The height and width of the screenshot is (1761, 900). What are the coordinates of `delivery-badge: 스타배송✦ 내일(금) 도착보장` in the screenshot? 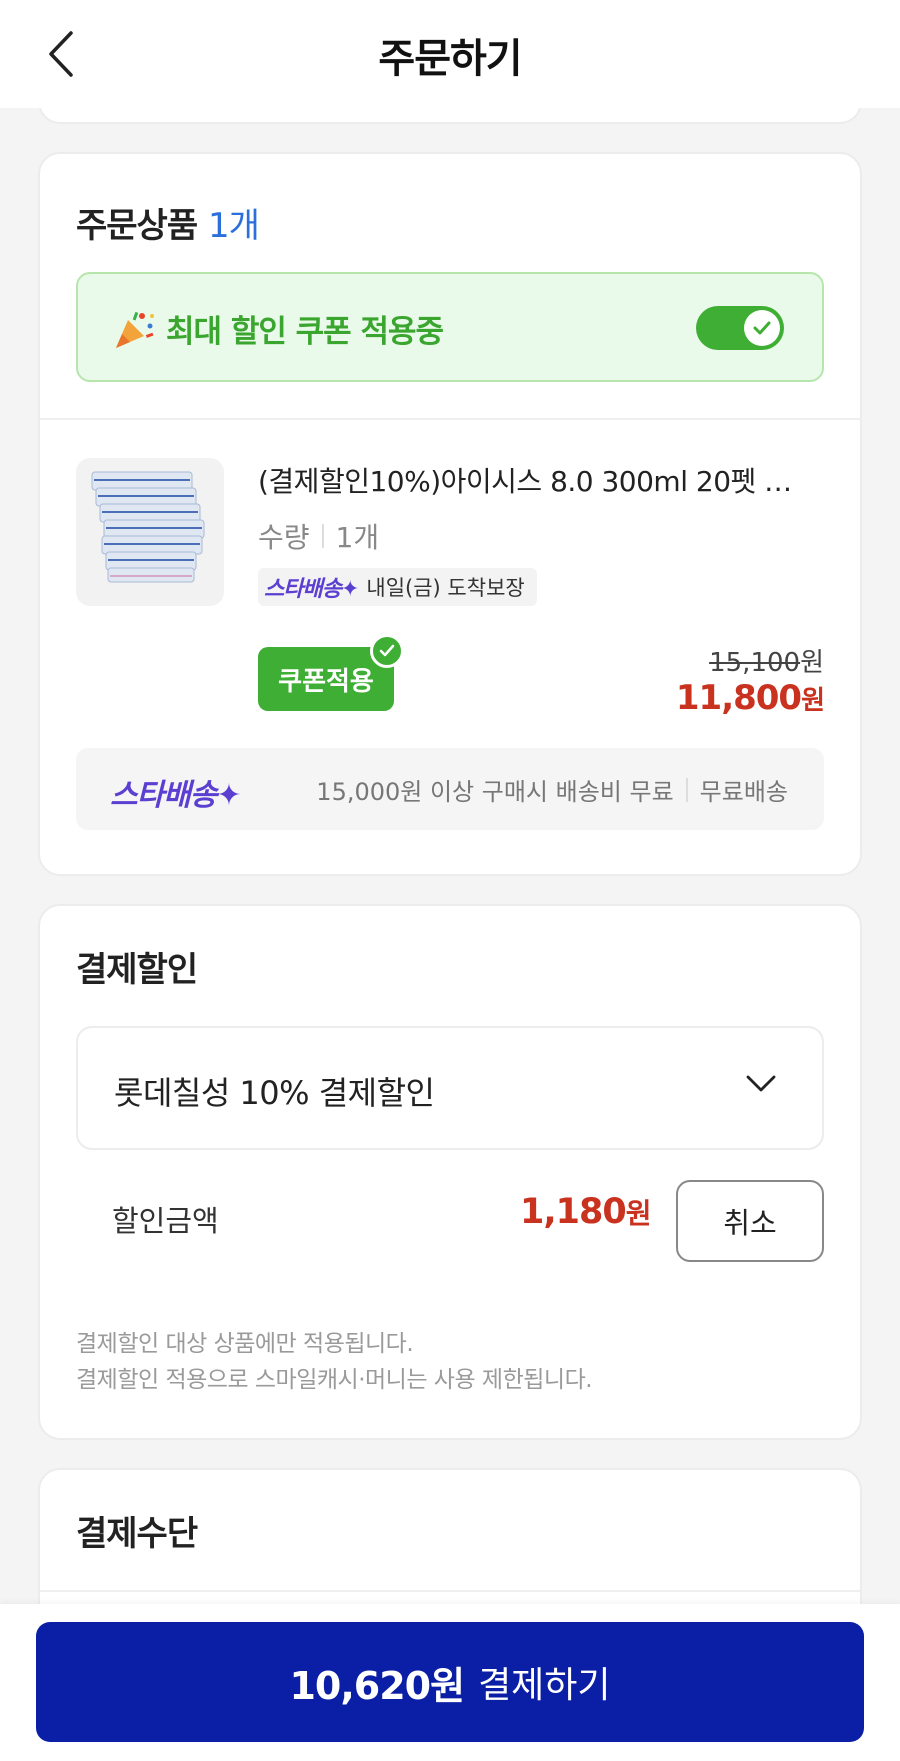 It's located at (397, 587).